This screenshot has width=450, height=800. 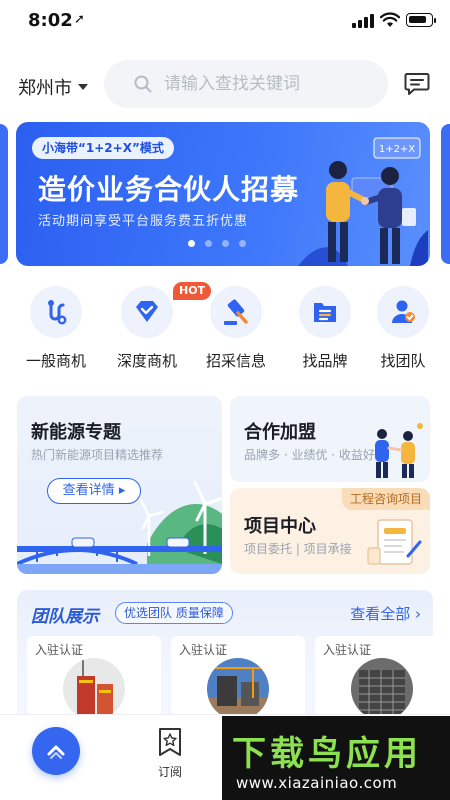 I want to click on message-icon, so click(x=417, y=84).